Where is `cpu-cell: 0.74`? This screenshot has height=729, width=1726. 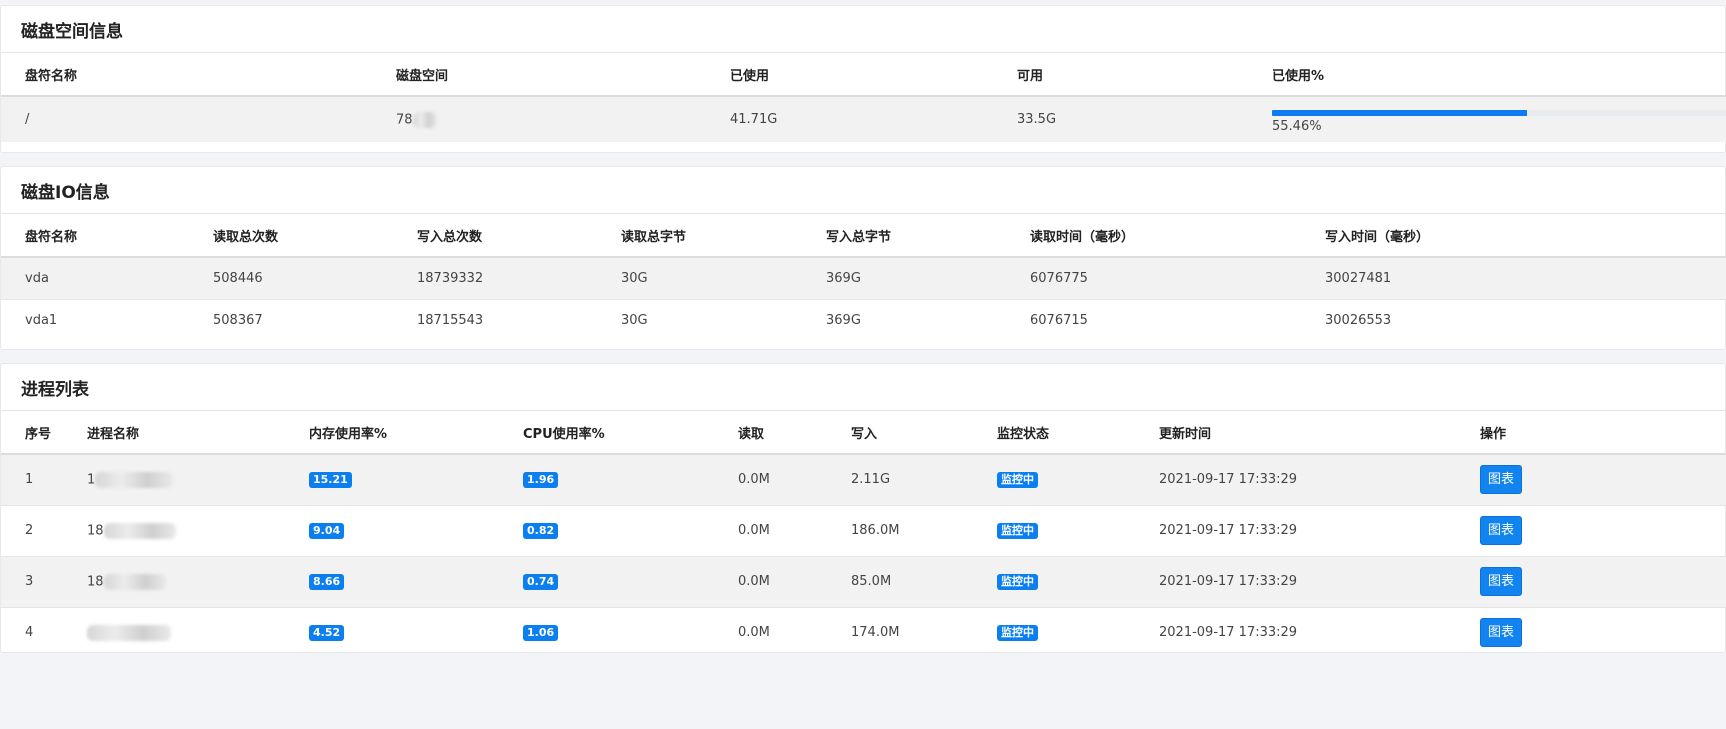 cpu-cell: 0.74 is located at coordinates (606, 581).